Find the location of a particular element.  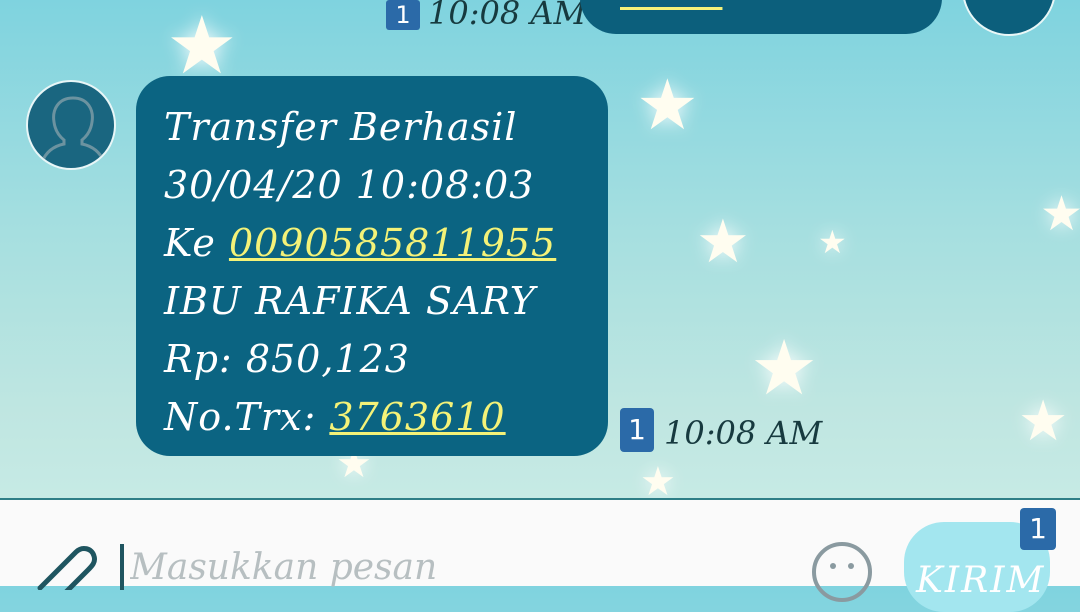

text-cursor is located at coordinates (122, 567).